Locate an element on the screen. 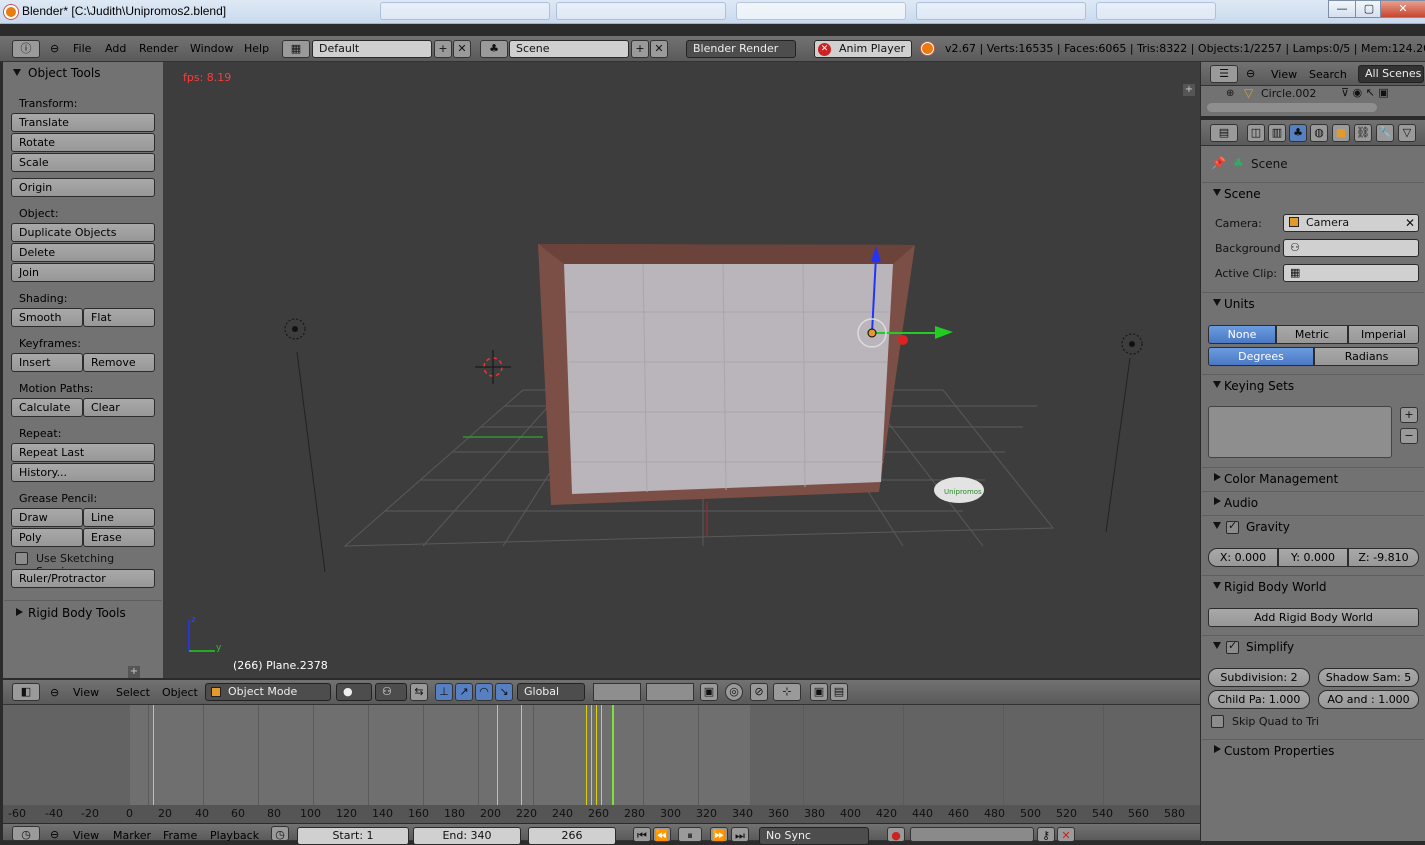 The width and height of the screenshot is (1425, 845). active-clip-field: ▦ is located at coordinates (1351, 273).